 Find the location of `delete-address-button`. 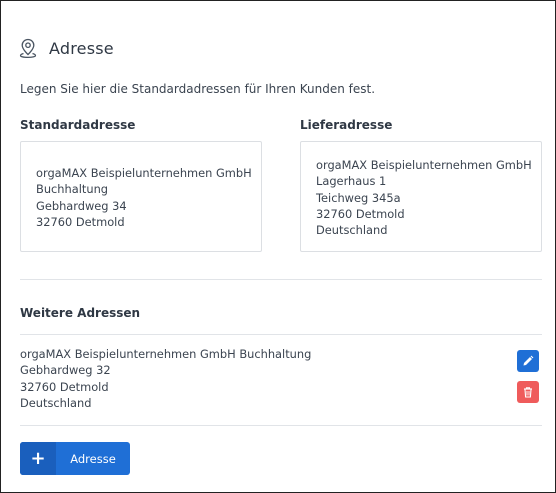

delete-address-button is located at coordinates (528, 392).